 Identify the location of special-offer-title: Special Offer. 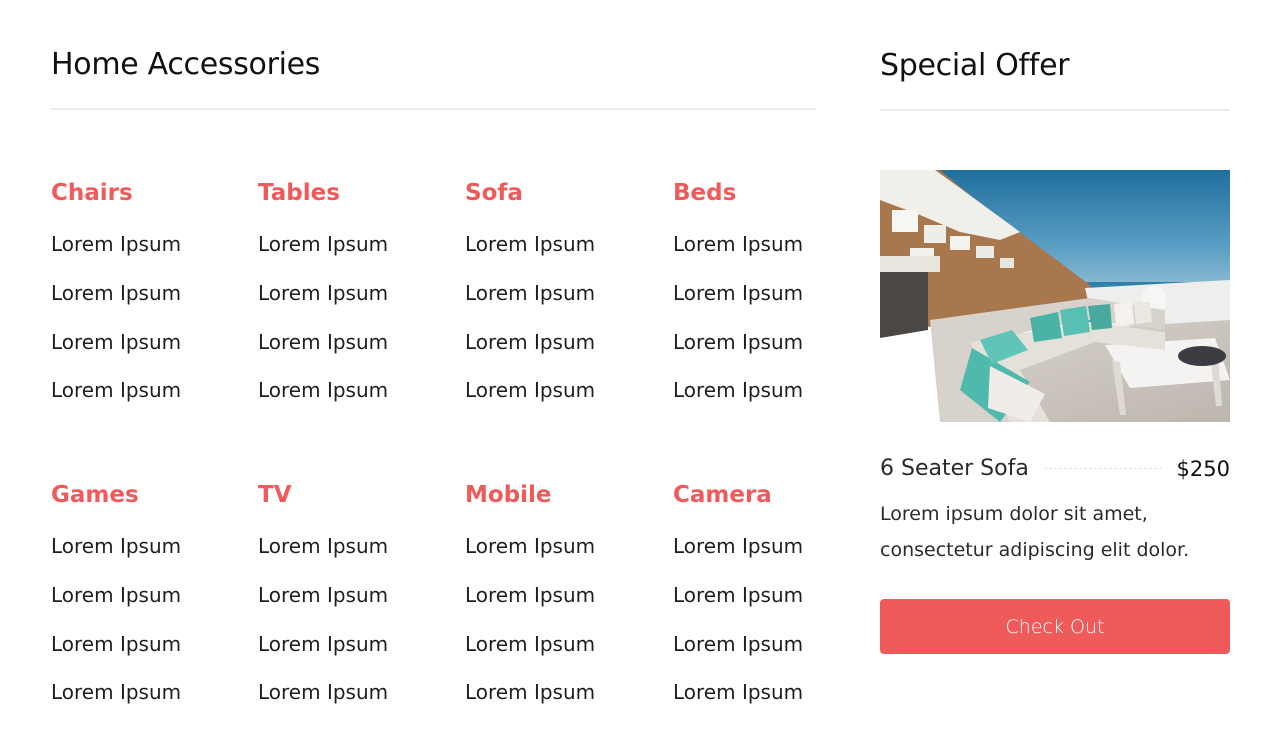
(975, 65).